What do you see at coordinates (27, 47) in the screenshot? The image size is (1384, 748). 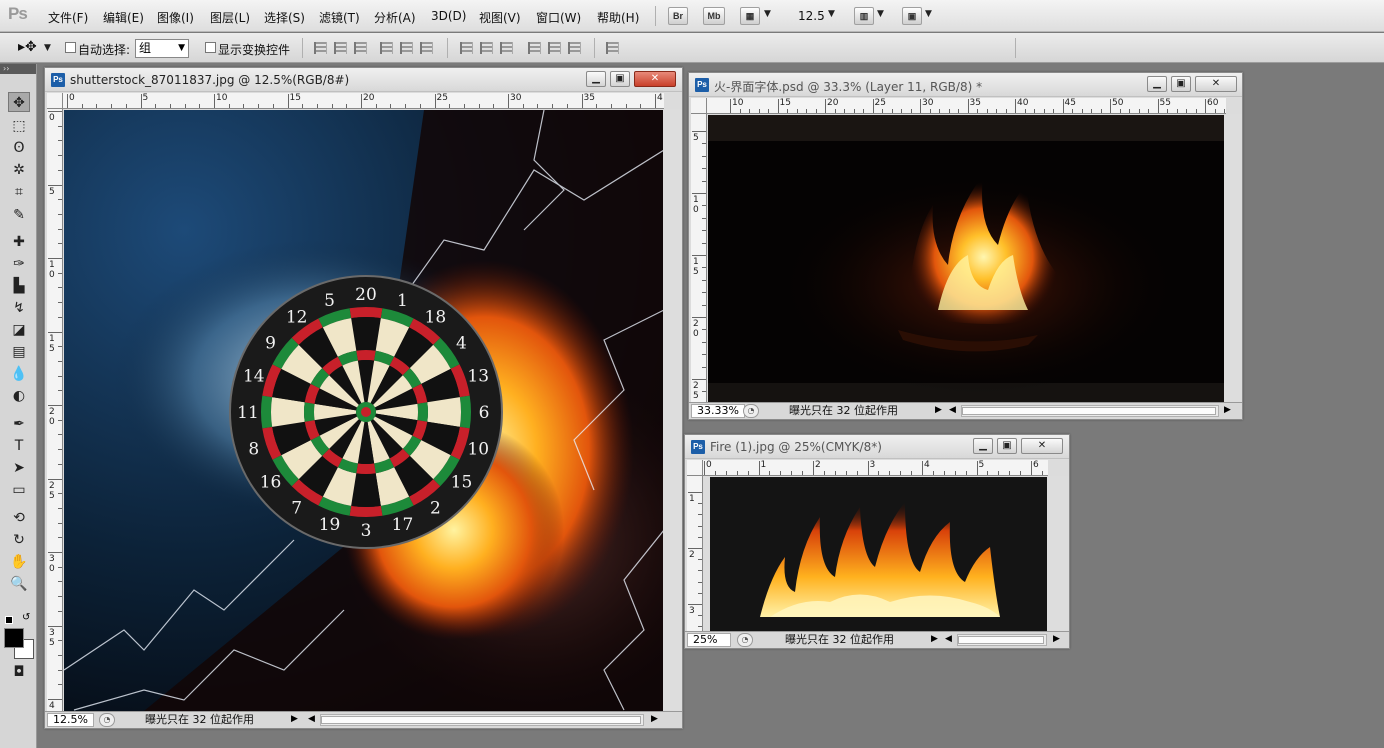 I see `move-tool-preset-icon: ▸✥` at bounding box center [27, 47].